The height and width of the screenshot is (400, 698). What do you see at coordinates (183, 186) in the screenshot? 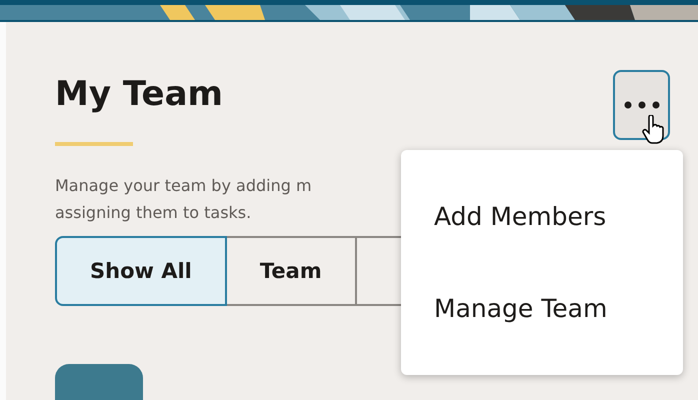
I see `description-text: Manage your team by adding m` at bounding box center [183, 186].